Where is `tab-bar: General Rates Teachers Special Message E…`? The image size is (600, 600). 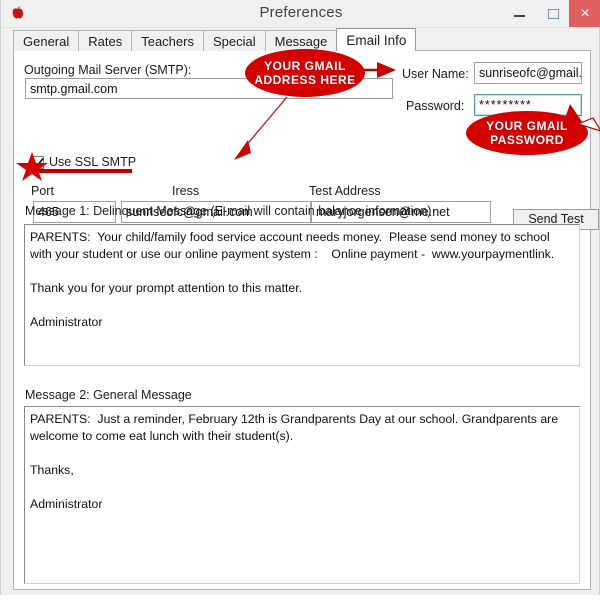
tab-bar: General Rates Teachers Special Message E… is located at coordinates (215, 39).